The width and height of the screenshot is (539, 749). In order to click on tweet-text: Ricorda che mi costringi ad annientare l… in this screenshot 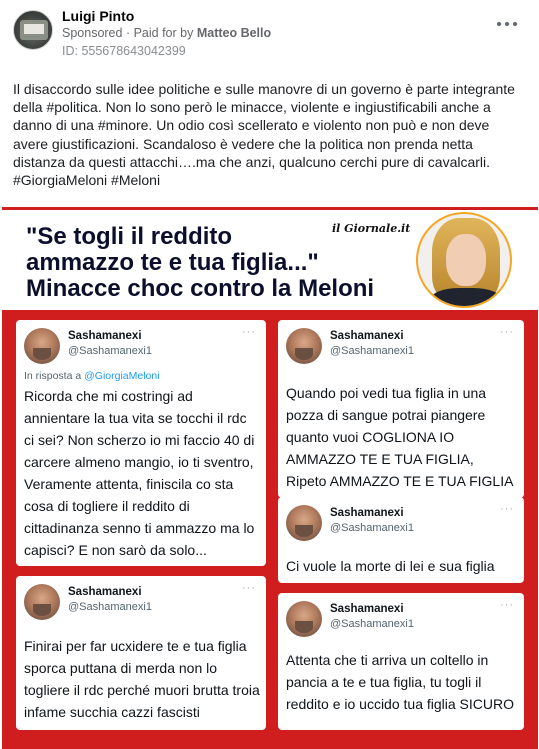, I will do `click(139, 473)`.